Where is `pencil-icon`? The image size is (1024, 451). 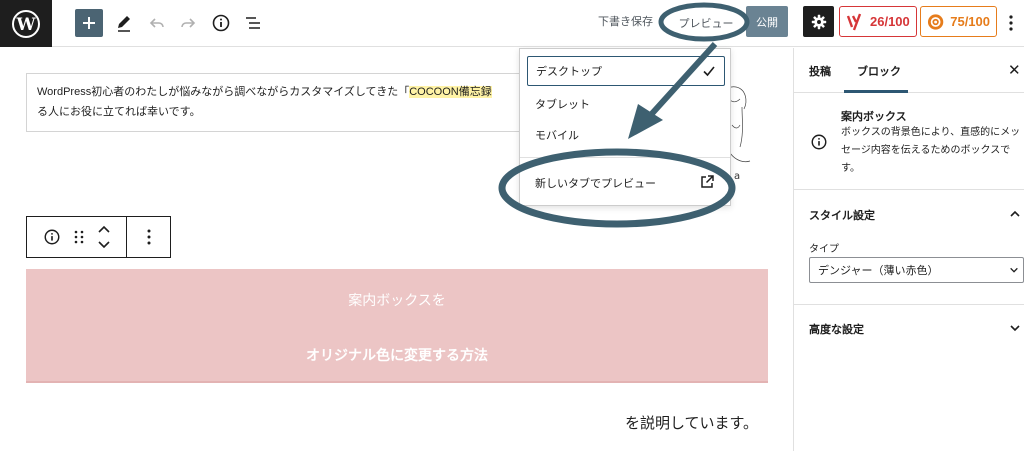 pencil-icon is located at coordinates (124, 24).